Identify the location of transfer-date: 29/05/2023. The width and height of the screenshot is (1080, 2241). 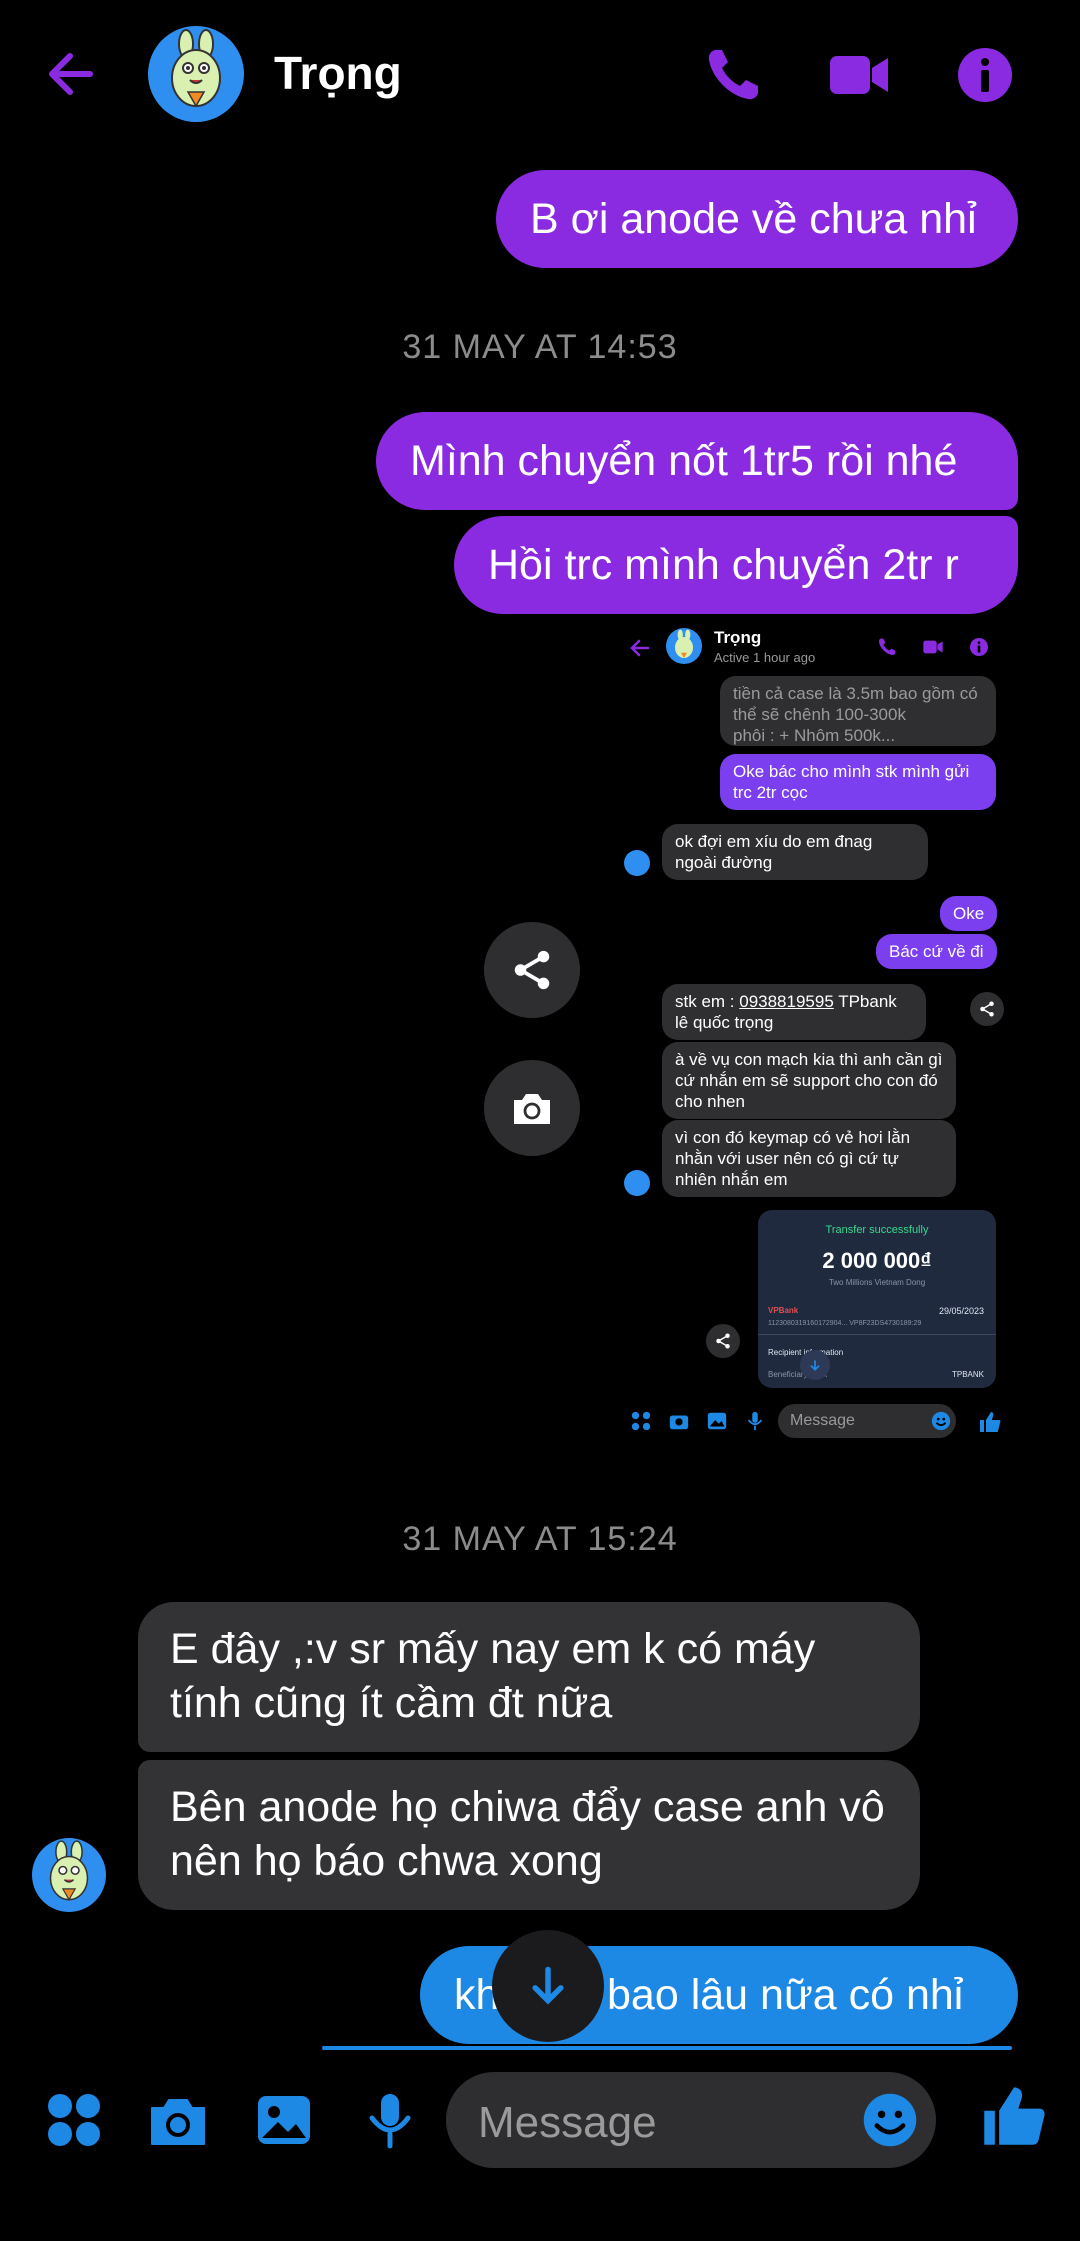
(961, 1311).